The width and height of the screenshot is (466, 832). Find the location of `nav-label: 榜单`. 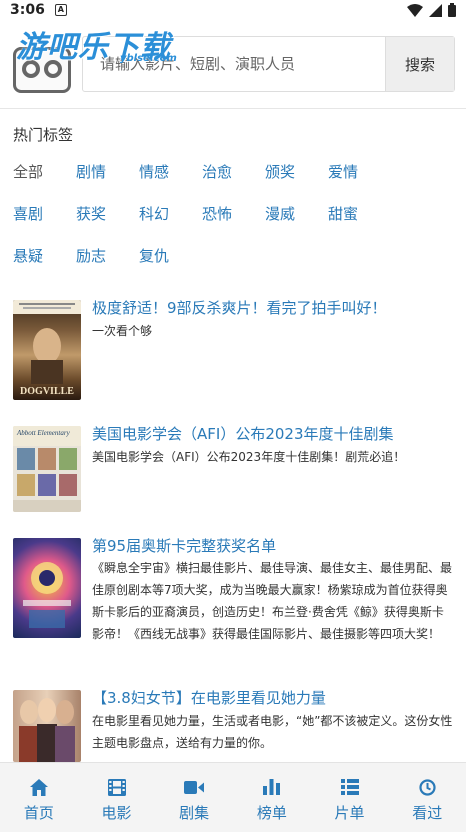

nav-label: 榜单 is located at coordinates (271, 813).